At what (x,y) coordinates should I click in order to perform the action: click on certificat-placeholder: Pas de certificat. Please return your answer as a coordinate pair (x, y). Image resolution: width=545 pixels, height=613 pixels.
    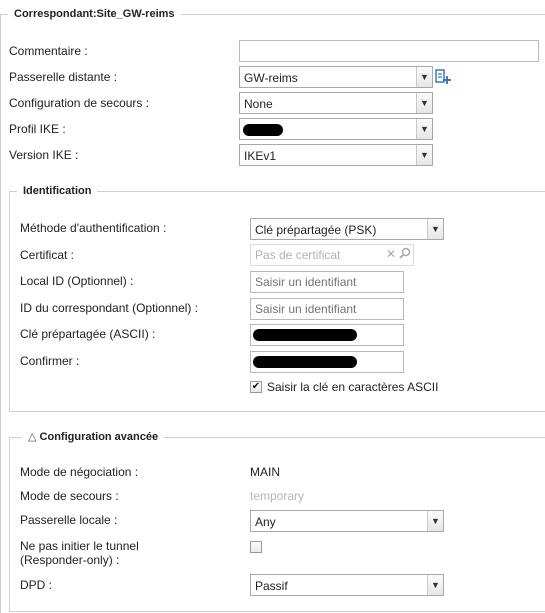
    Looking at the image, I should click on (298, 255).